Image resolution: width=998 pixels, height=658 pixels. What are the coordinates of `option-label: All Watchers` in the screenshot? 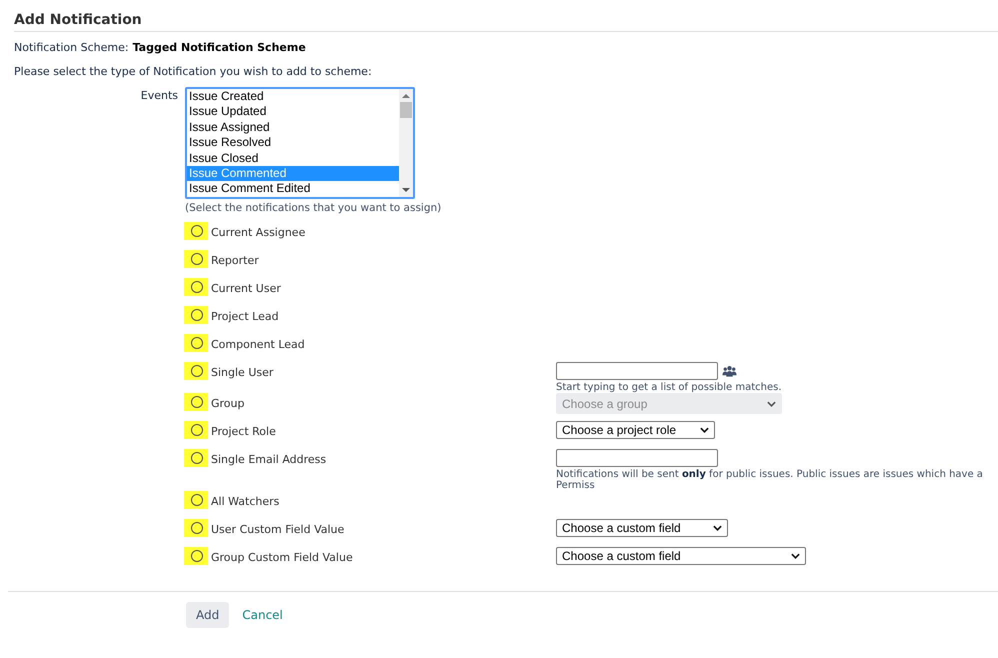 It's located at (245, 501).